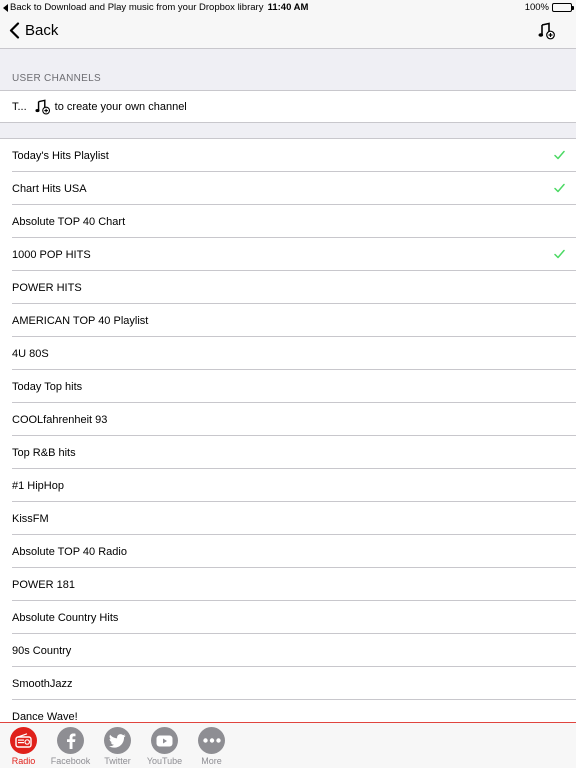 Image resolution: width=576 pixels, height=768 pixels. Describe the element at coordinates (288, 106) in the screenshot. I see `create-channel-hint: T... to create your own channel` at that location.